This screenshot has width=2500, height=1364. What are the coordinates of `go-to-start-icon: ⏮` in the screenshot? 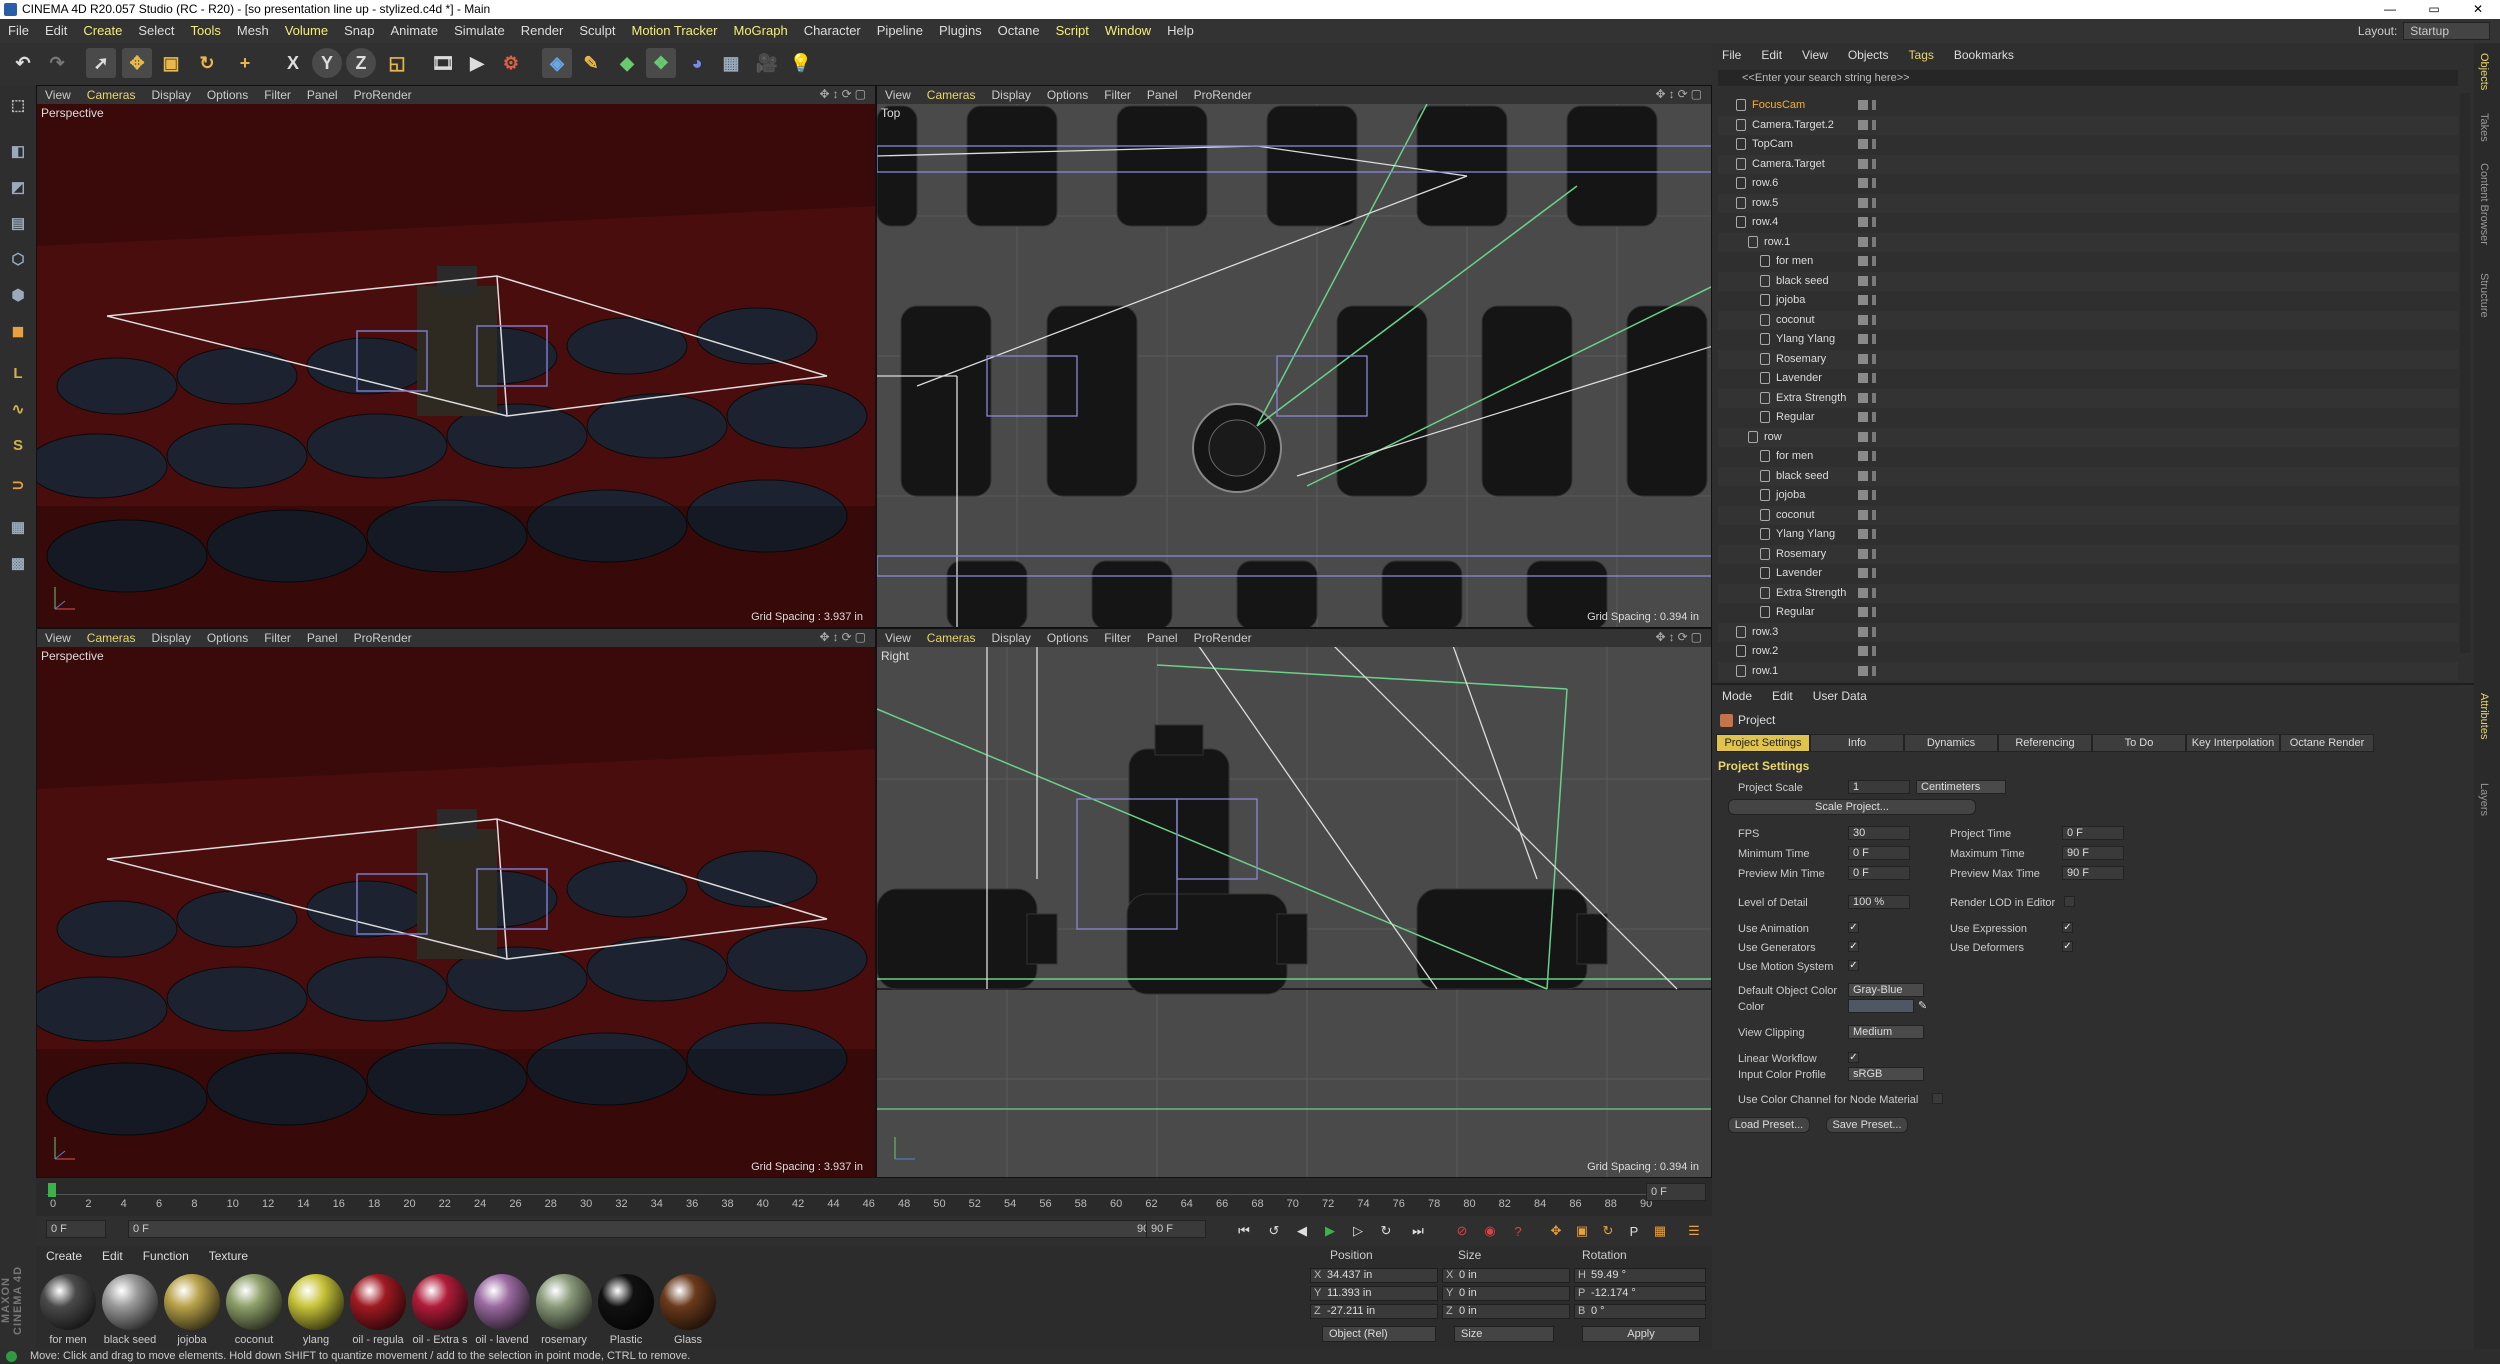 It's located at (1244, 1231).